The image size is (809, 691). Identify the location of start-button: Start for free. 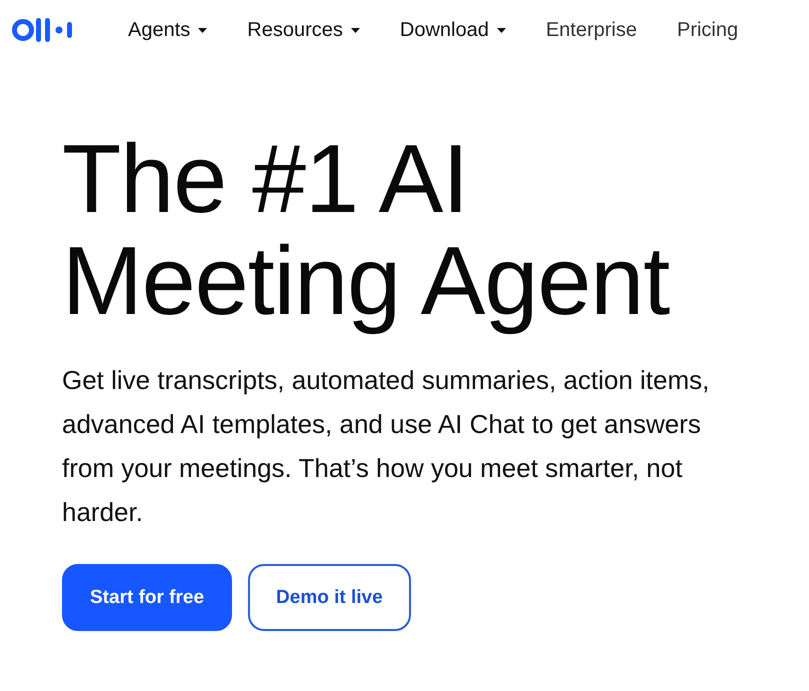
(147, 597).